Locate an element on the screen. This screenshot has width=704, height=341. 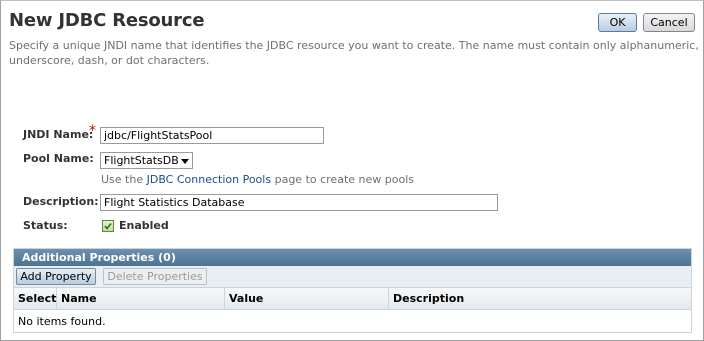
empty-table-message: No items found. is located at coordinates (62, 321).